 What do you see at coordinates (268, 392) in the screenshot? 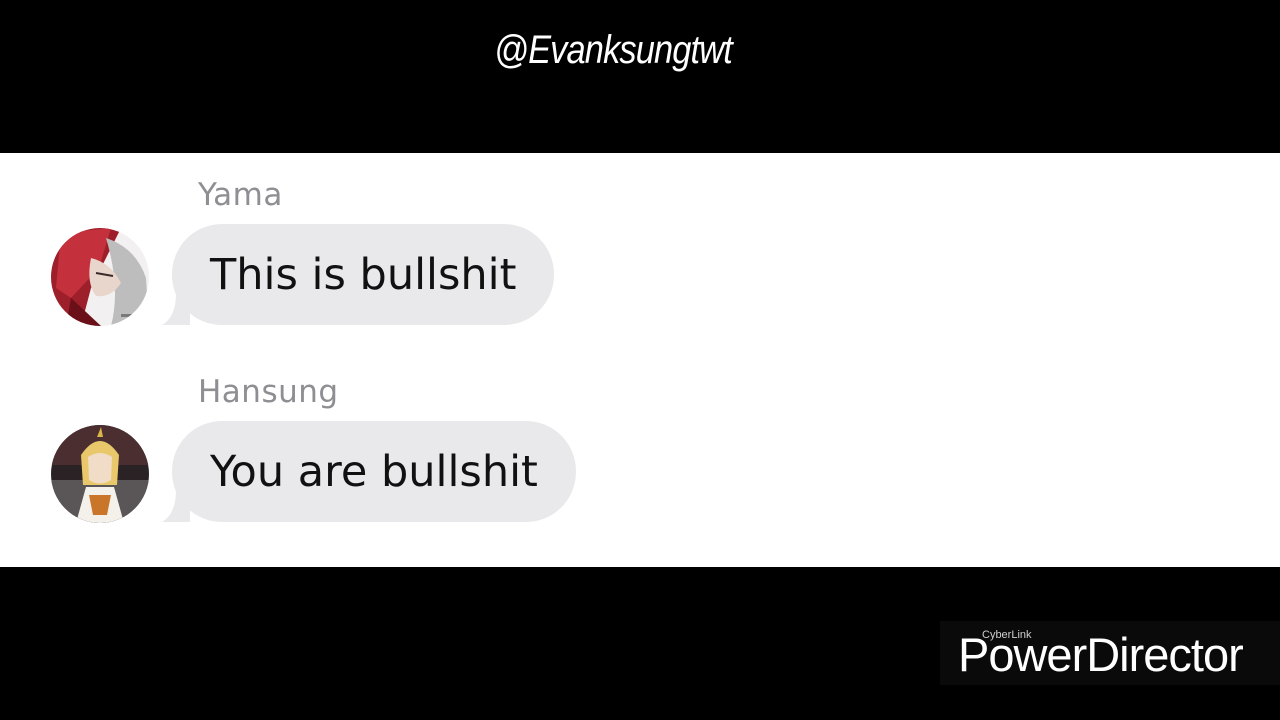
I see `sender-name: Hansung` at bounding box center [268, 392].